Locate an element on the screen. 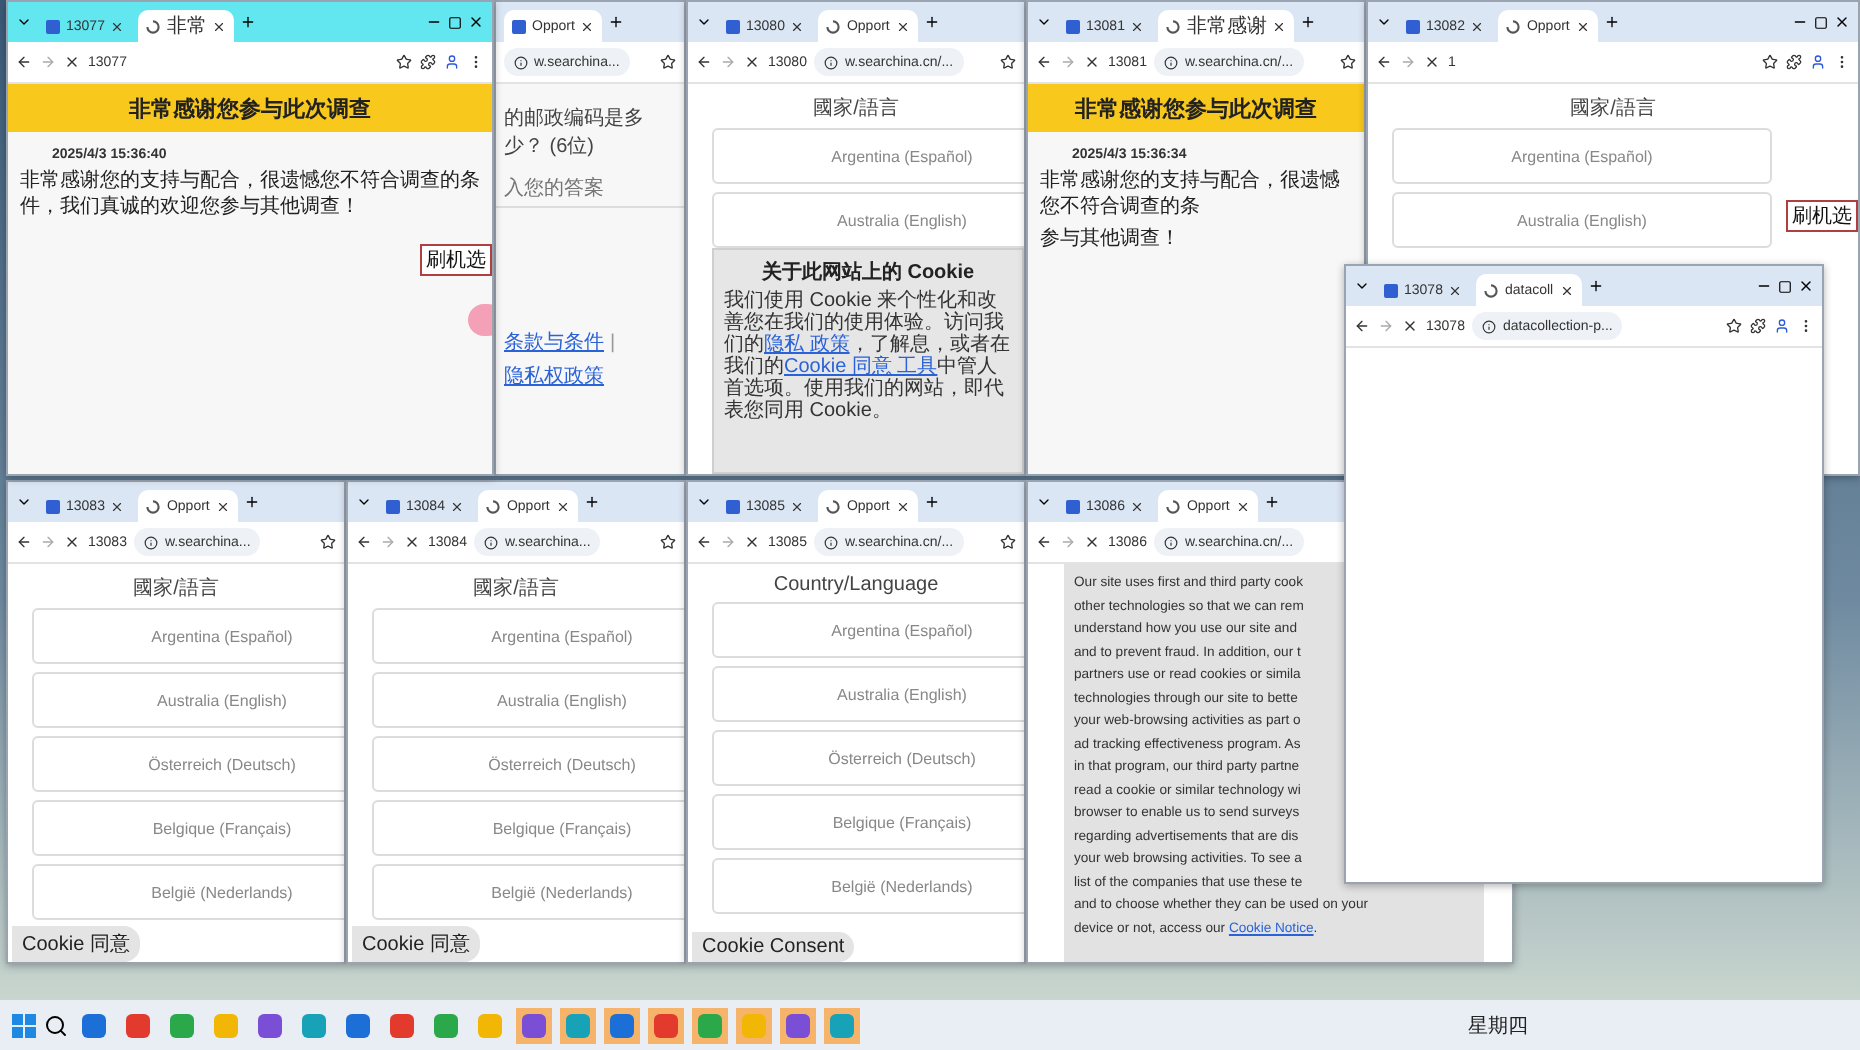 The width and height of the screenshot is (1860, 1050). dialog-link: Cookie 同意 工具 is located at coordinates (861, 367).